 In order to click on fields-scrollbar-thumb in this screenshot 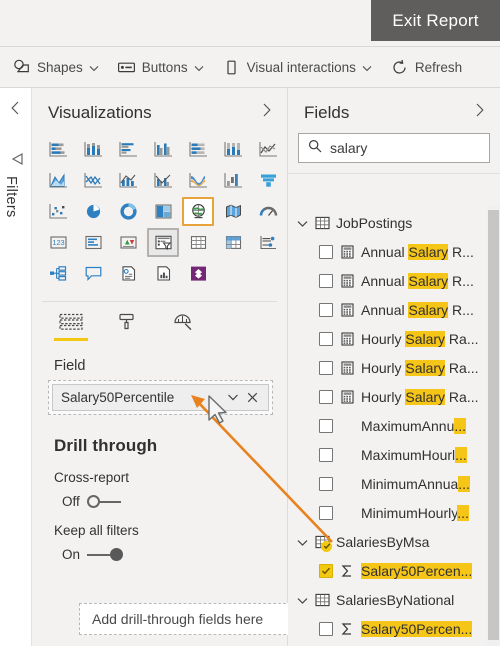, I will do `click(493, 425)`.